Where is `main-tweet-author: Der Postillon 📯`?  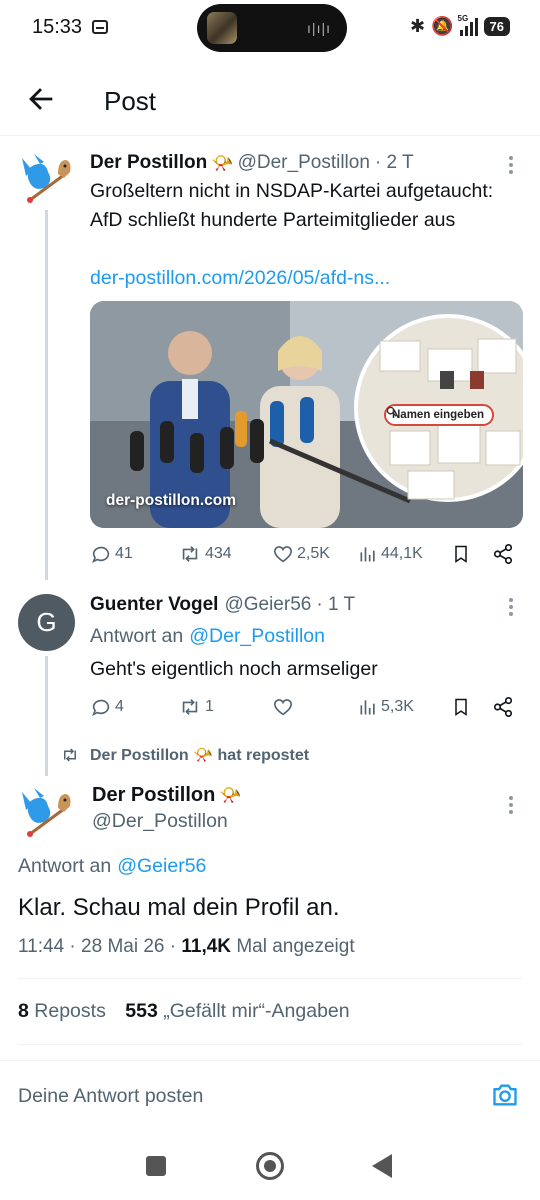
main-tweet-author: Der Postillon 📯 is located at coordinates (169, 795).